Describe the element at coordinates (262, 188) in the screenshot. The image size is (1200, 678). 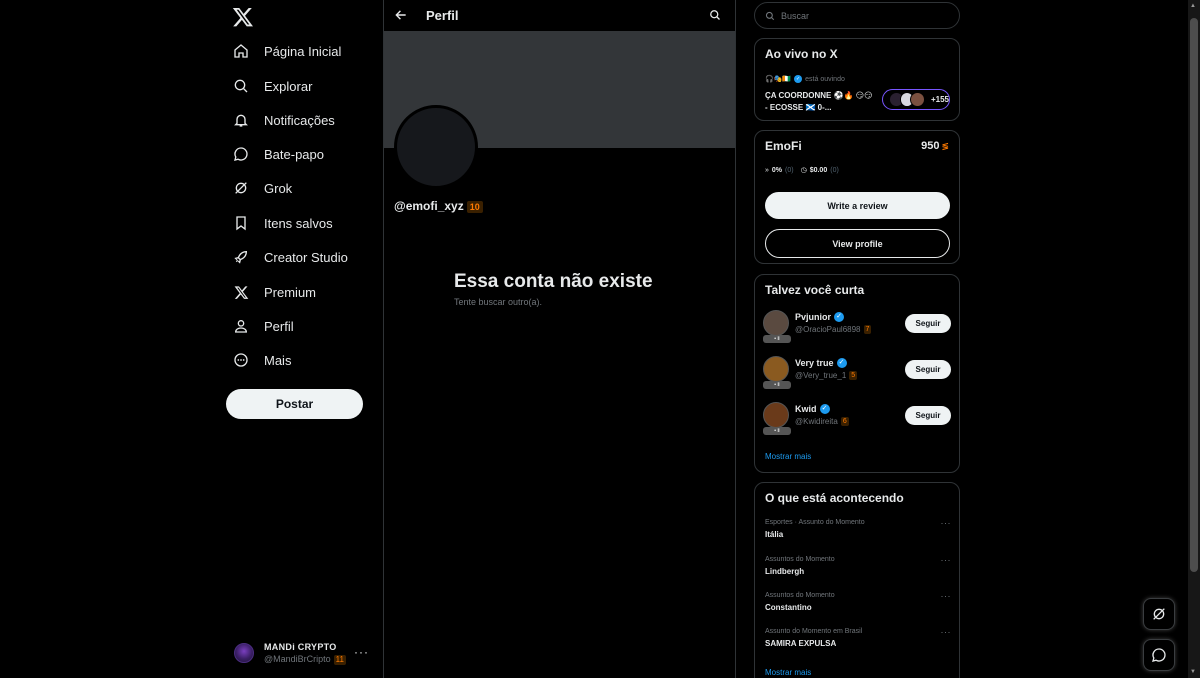
I see `nav-item-grok: Grok` at that location.